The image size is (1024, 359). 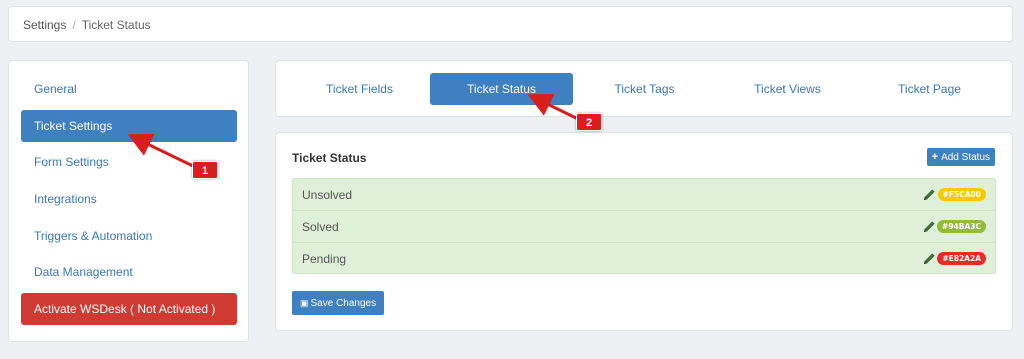 What do you see at coordinates (205, 170) in the screenshot?
I see `annotation-callout-1: 1` at bounding box center [205, 170].